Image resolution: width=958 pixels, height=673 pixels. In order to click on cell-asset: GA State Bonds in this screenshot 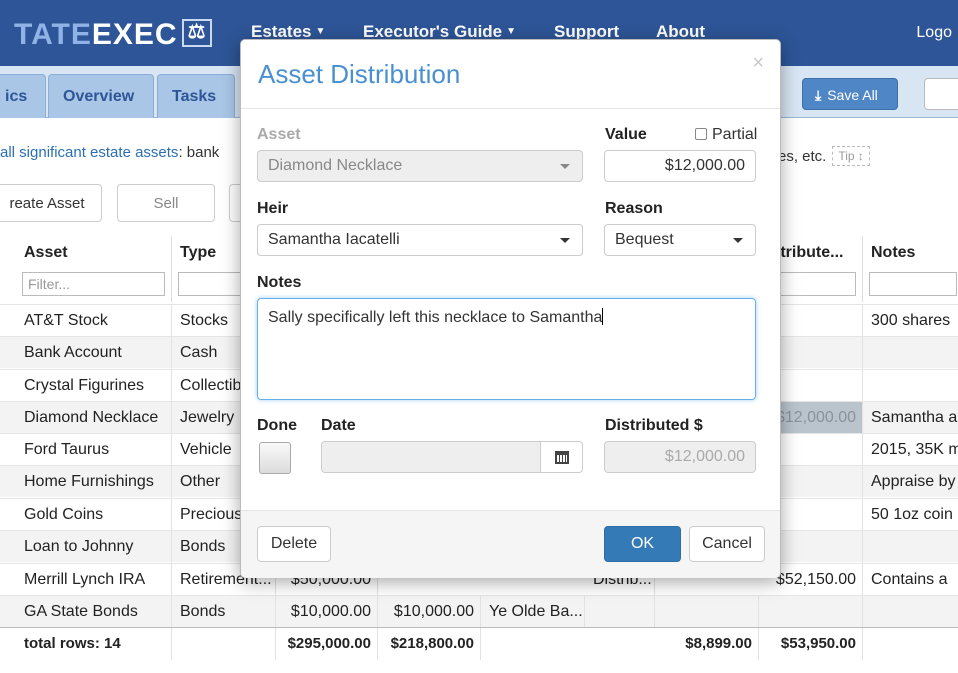, I will do `click(94, 612)`.